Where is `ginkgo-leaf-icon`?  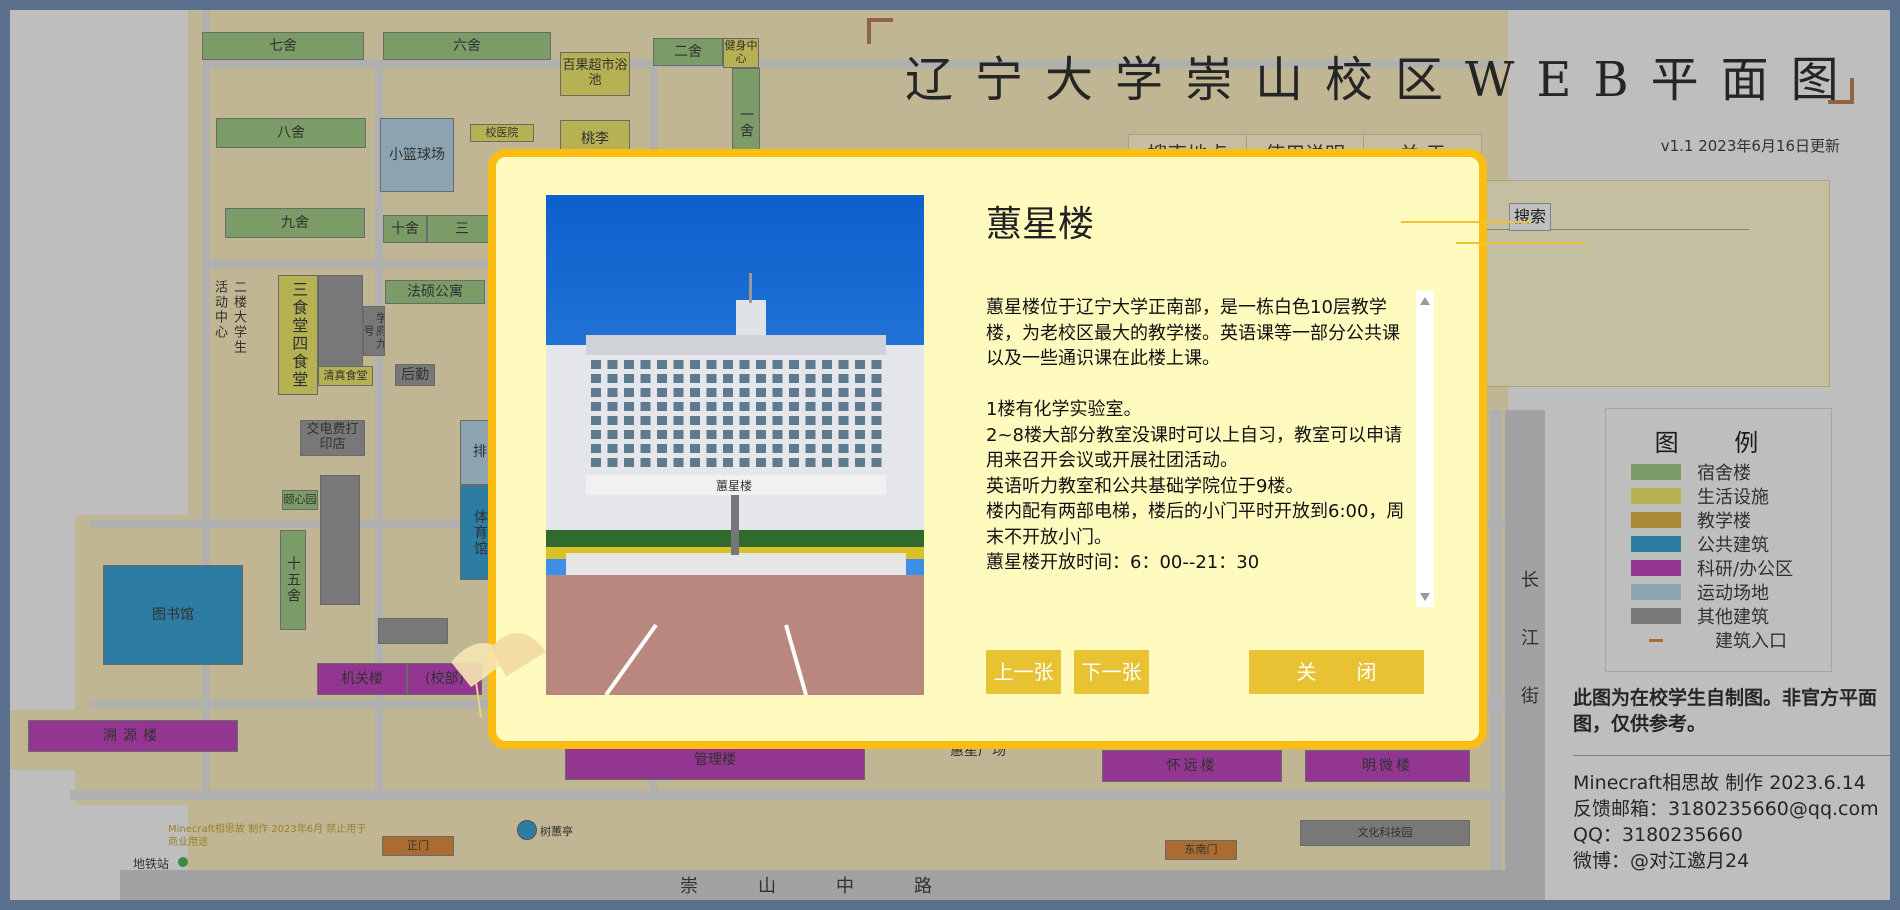
ginkgo-leaf-icon is located at coordinates (498, 675).